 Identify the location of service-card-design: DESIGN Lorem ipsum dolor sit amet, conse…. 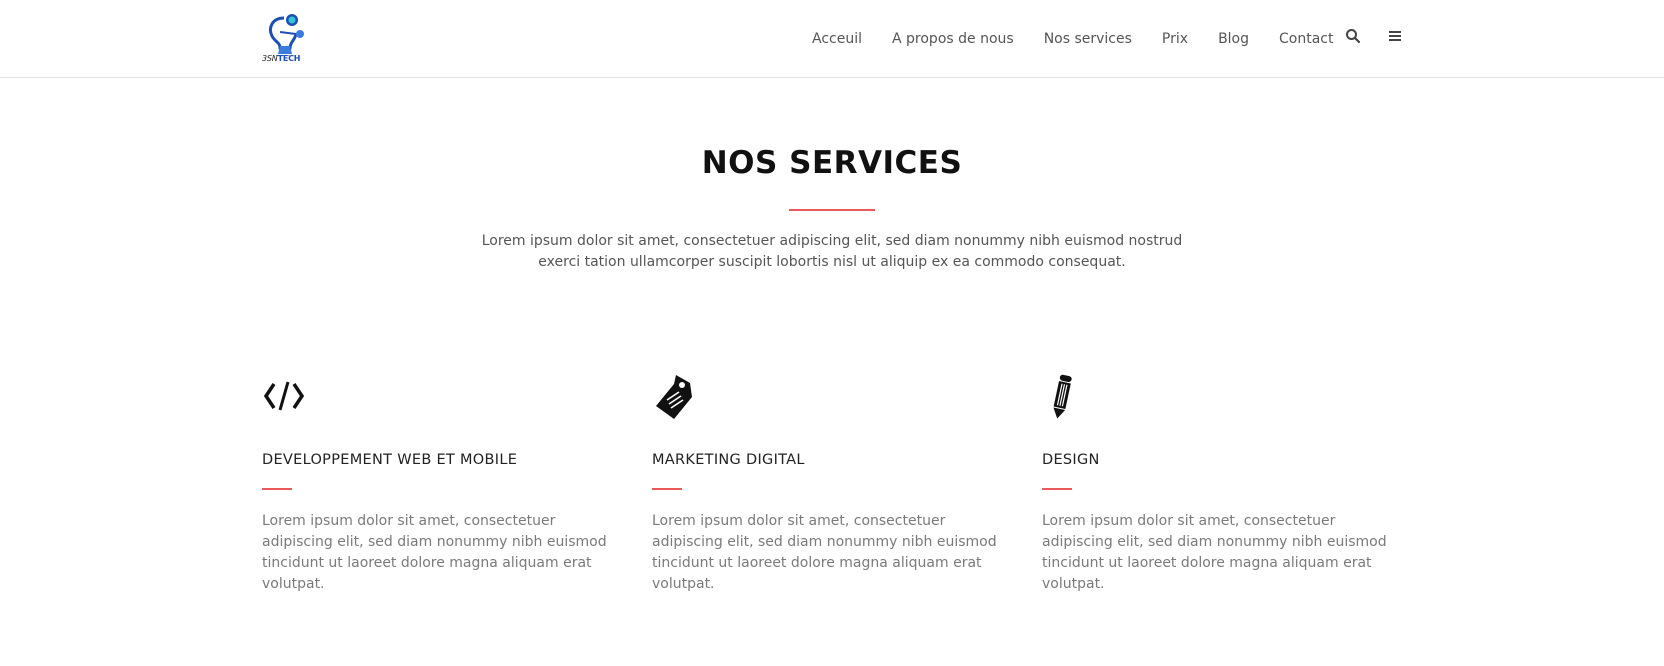
(1222, 482).